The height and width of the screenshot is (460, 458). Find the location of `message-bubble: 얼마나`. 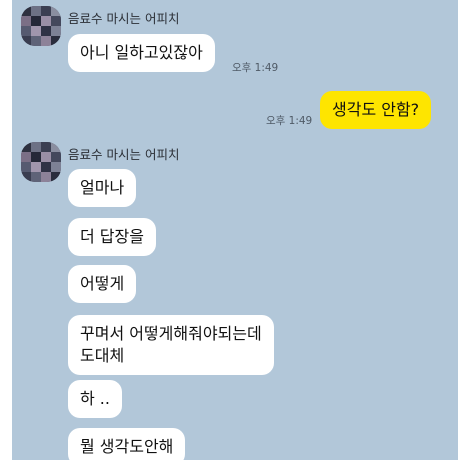

message-bubble: 얼마나 is located at coordinates (102, 188).